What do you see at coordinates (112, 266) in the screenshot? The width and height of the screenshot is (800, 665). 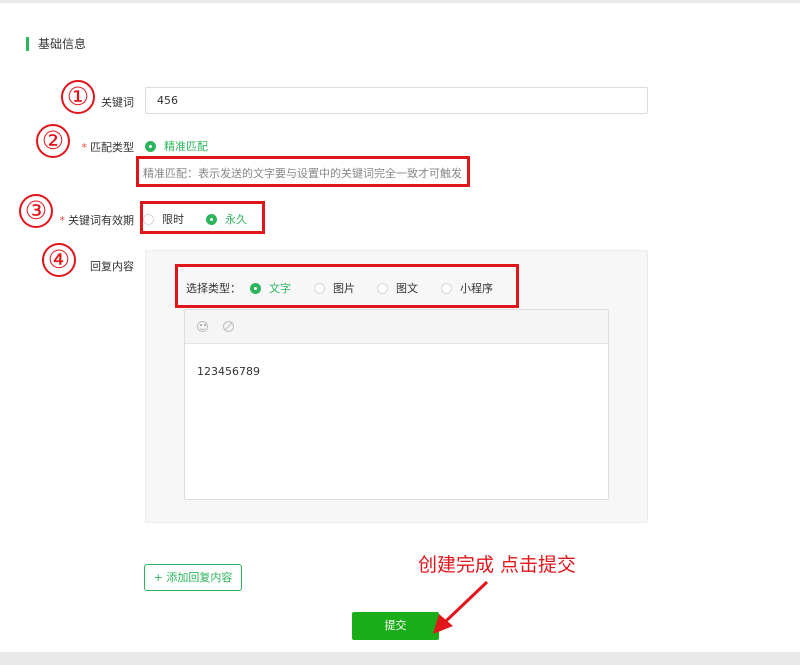 I see `reply-label: 回复内容` at bounding box center [112, 266].